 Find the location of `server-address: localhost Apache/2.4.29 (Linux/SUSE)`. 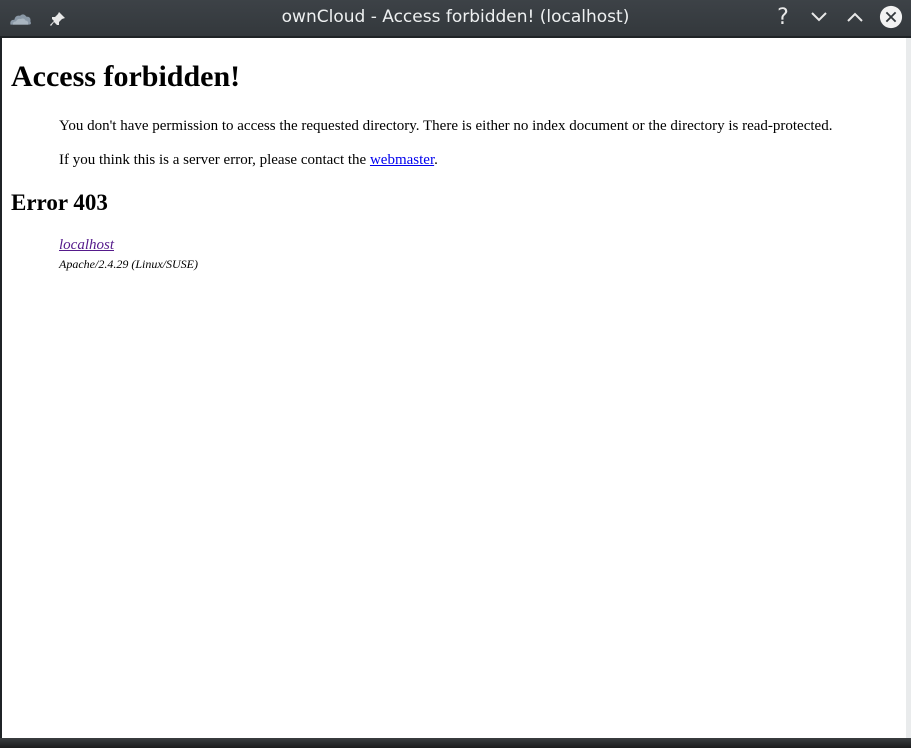

server-address: localhost Apache/2.4.29 (Linux/SUSE) is located at coordinates (128, 254).